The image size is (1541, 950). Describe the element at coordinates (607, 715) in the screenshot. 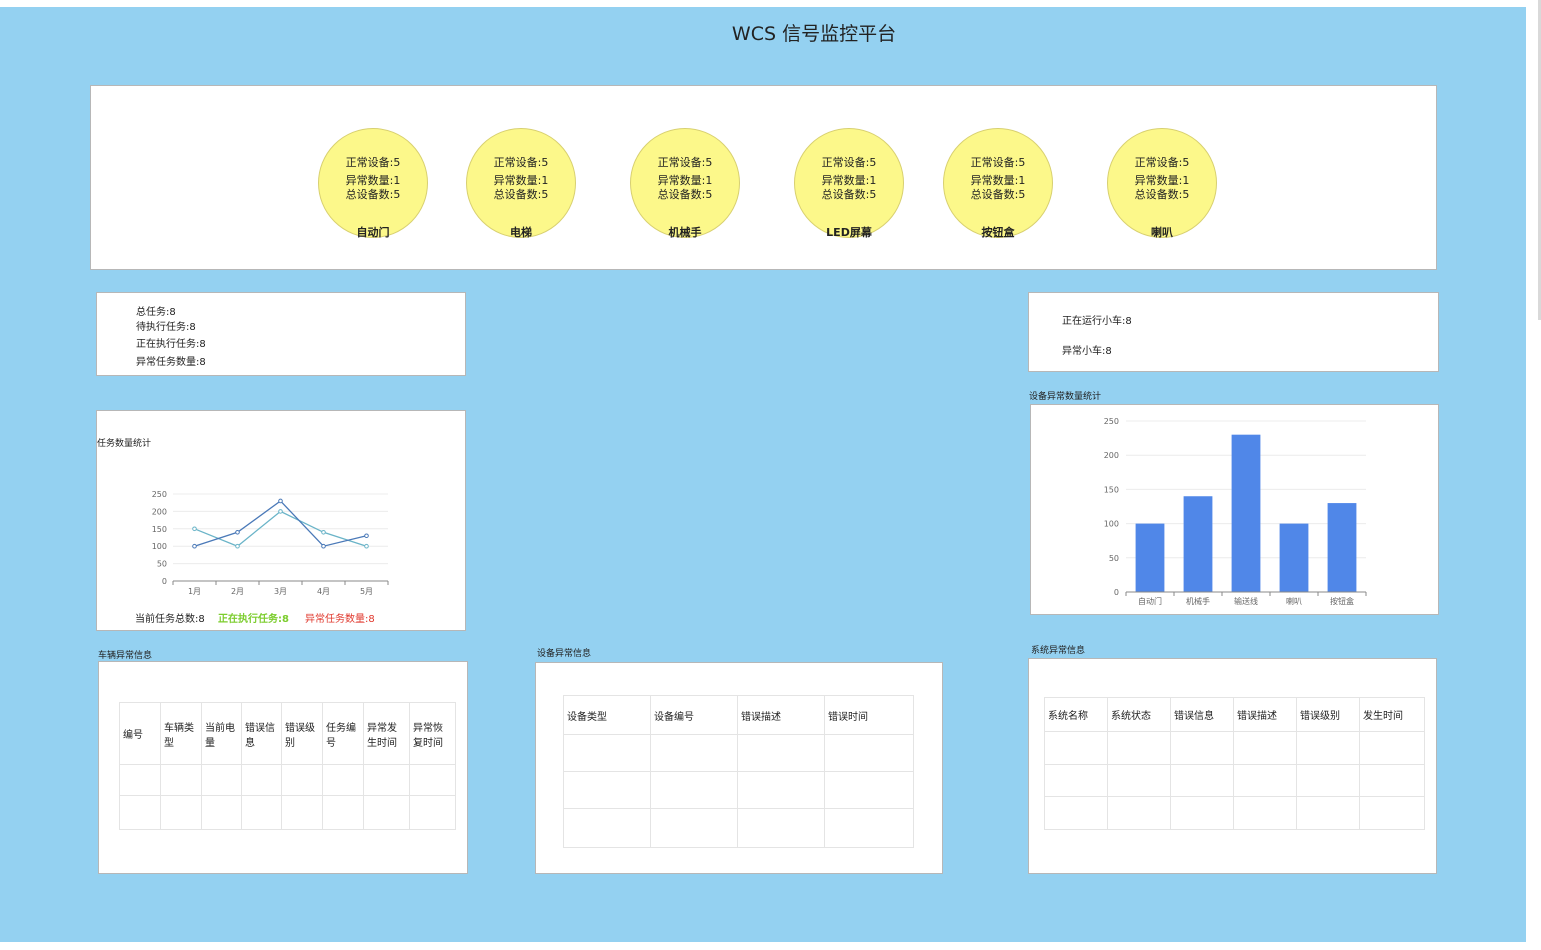

I see `col-header: 设备类型` at that location.